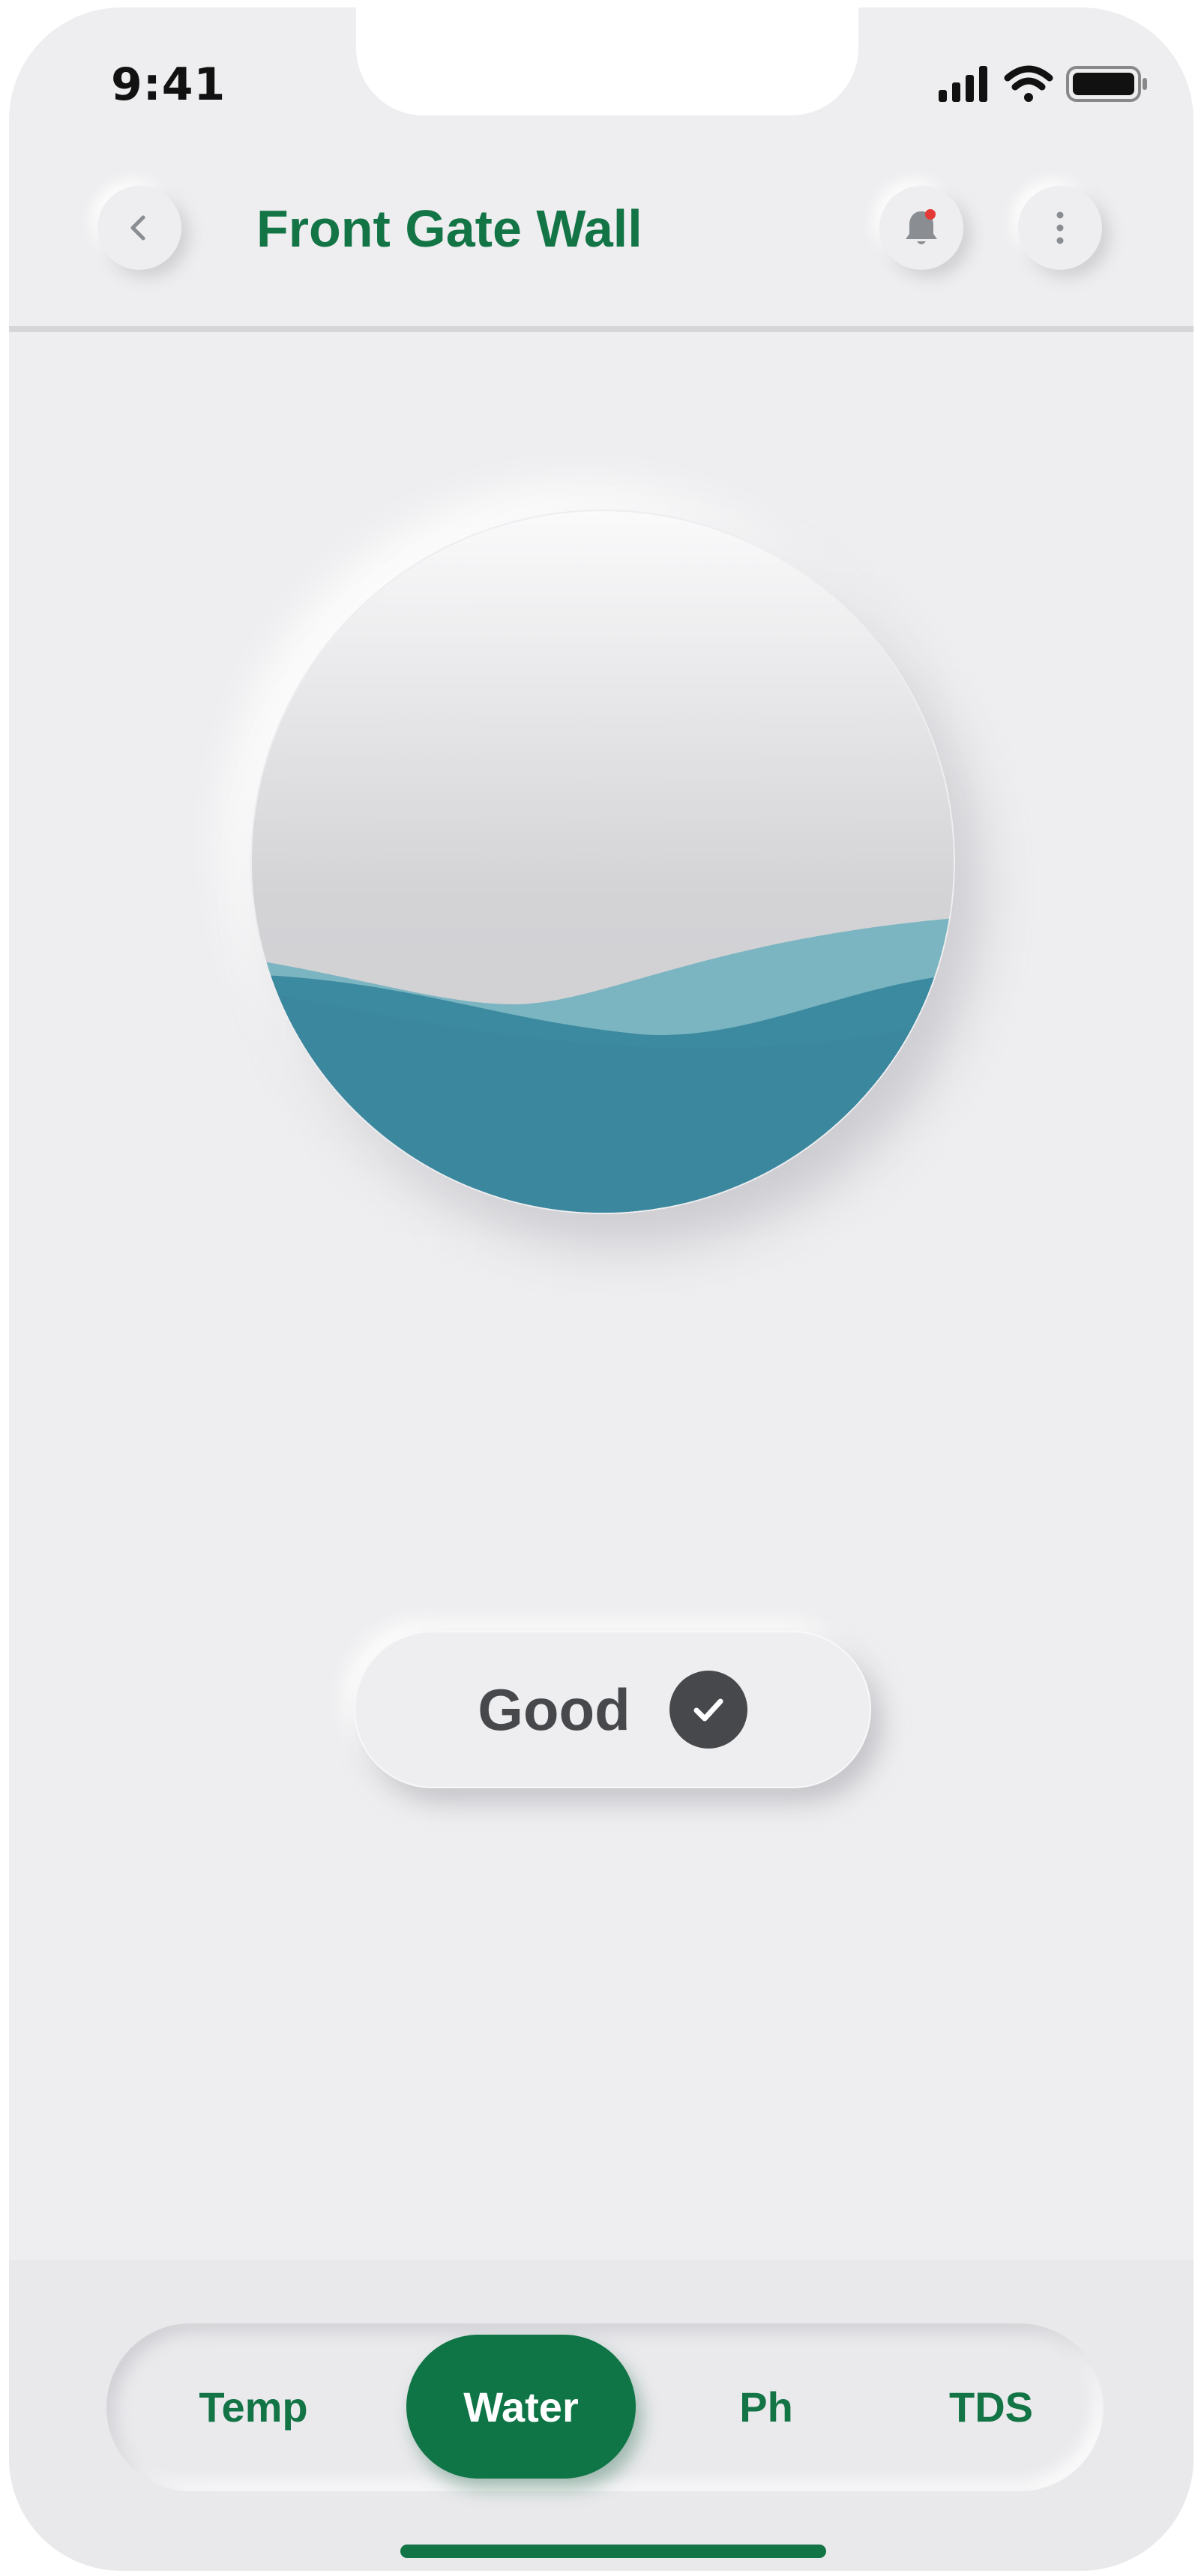 The image size is (1195, 2576). Describe the element at coordinates (168, 85) in the screenshot. I see `status-time: 9:41` at that location.